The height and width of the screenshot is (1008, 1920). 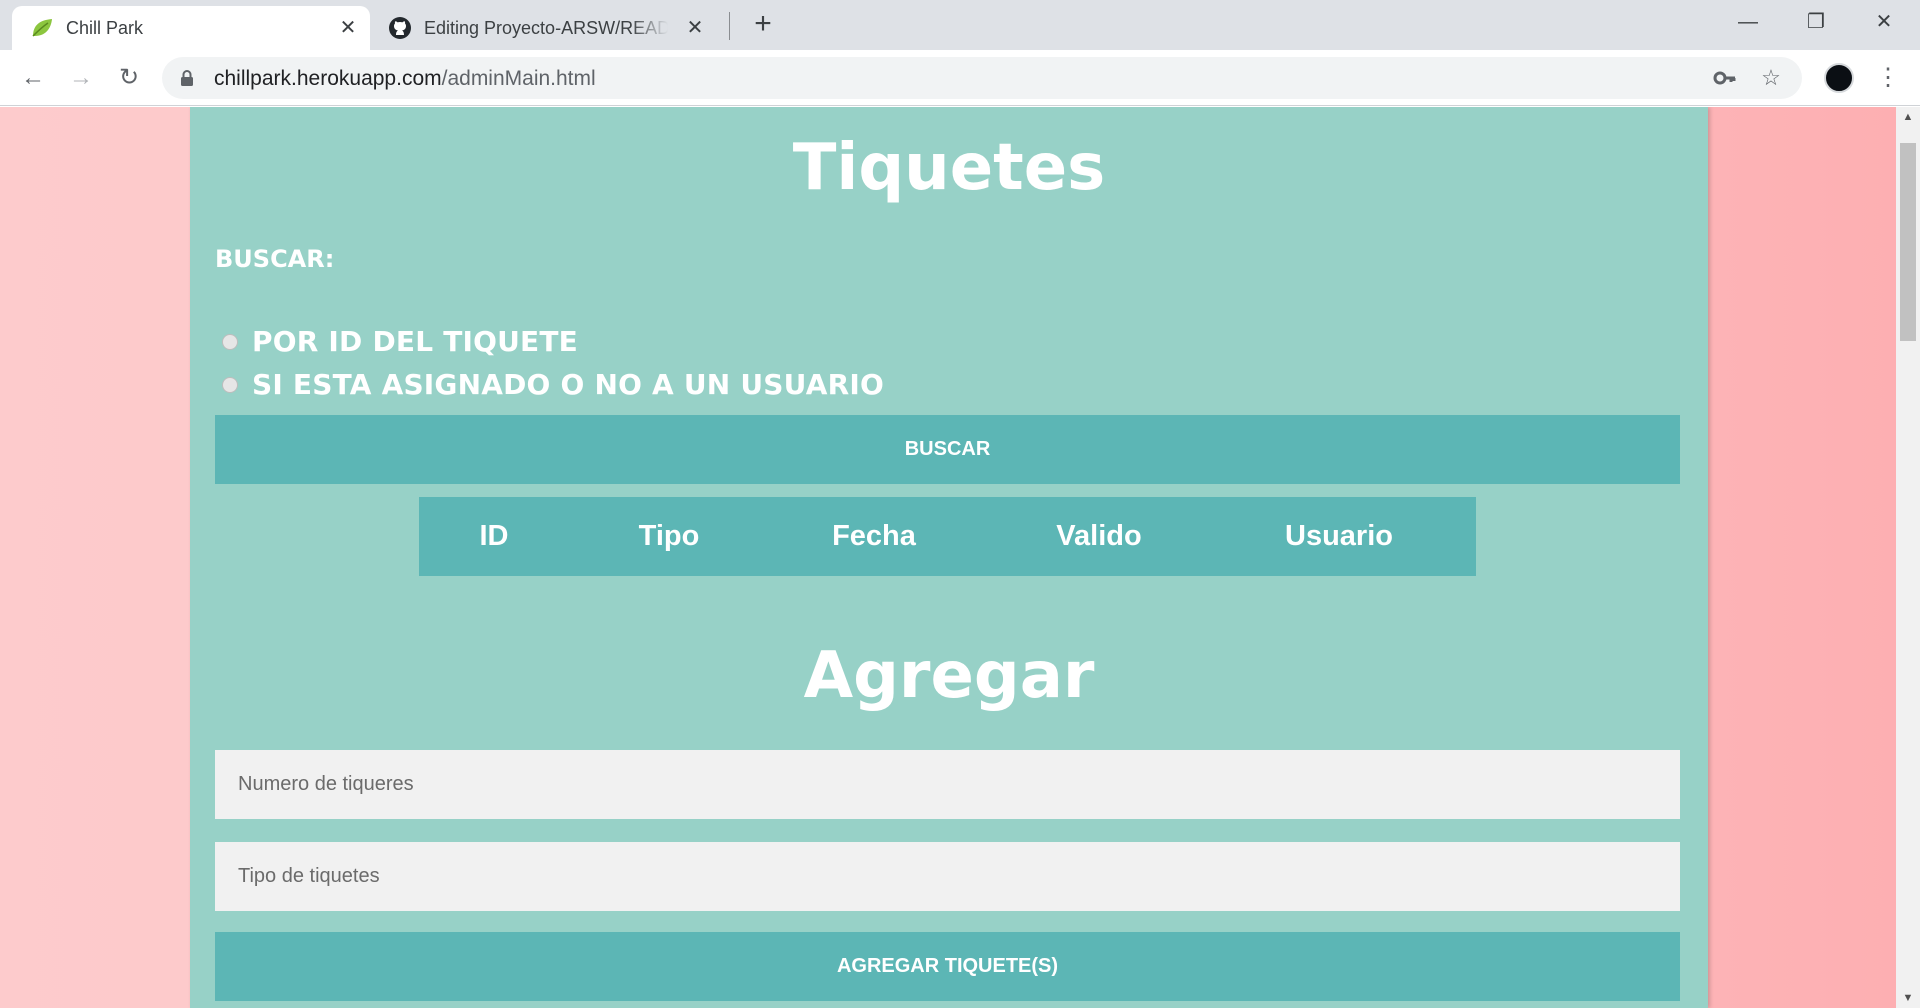 I want to click on new-tab-button: +, so click(x=763, y=24).